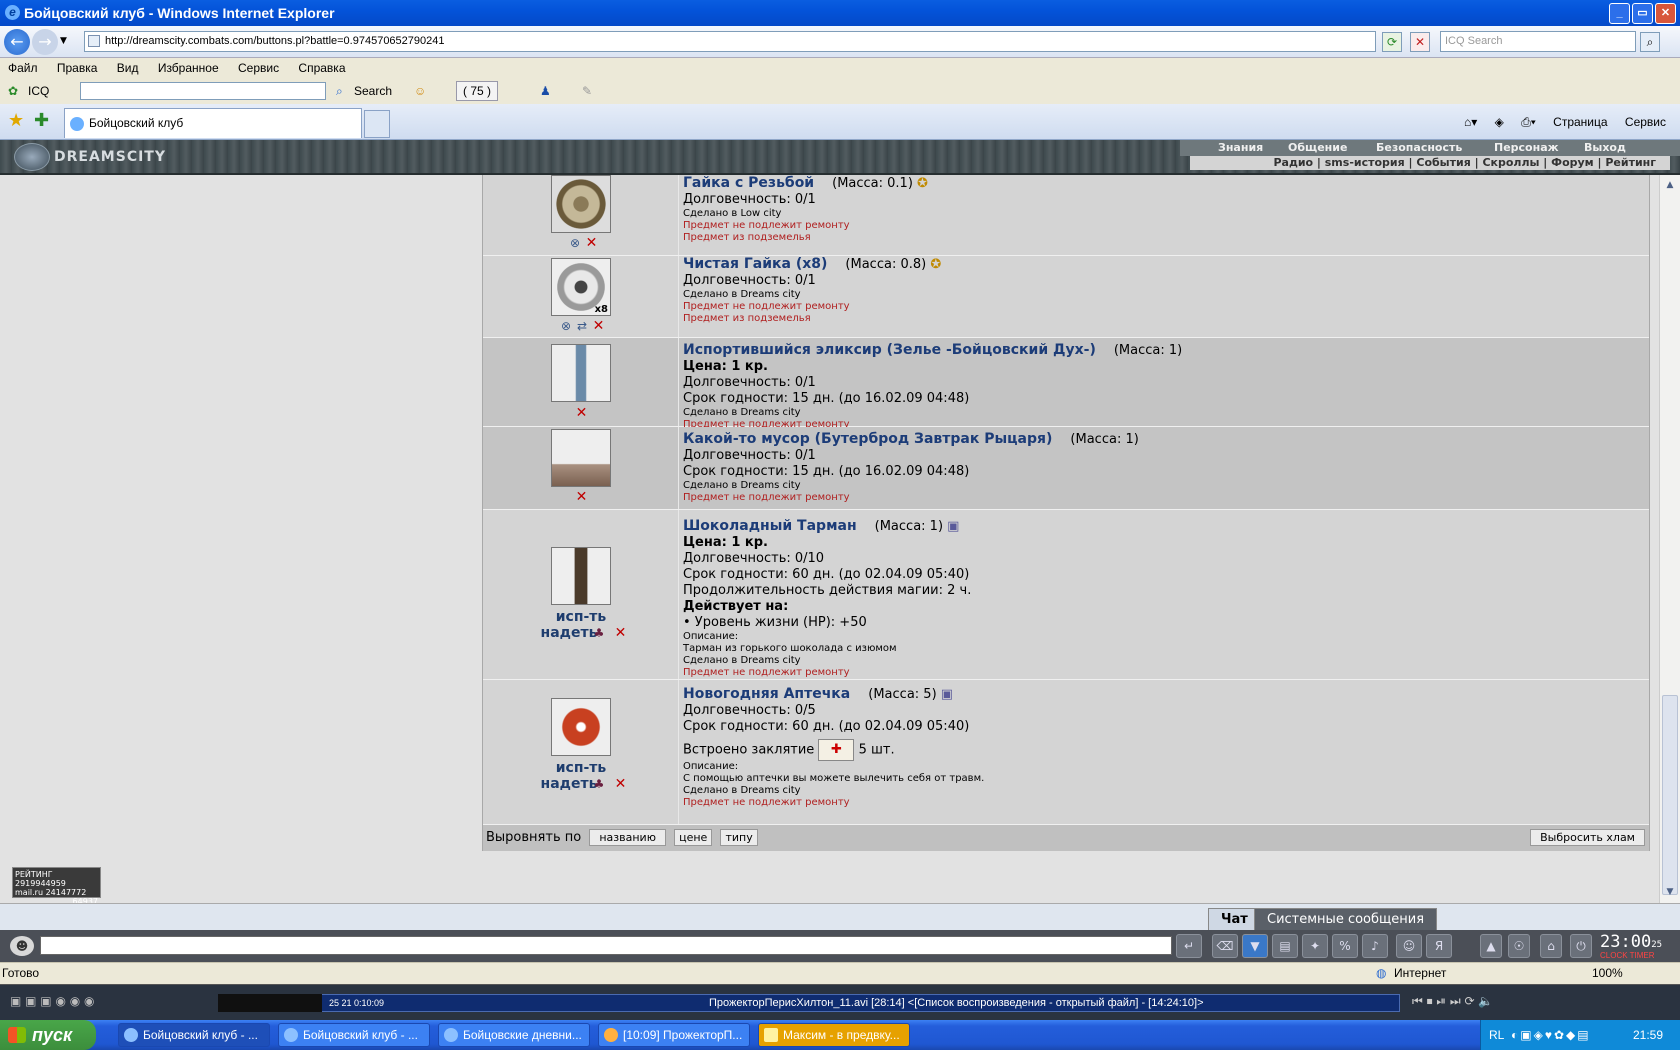 The height and width of the screenshot is (1050, 1680). I want to click on sort-by-type-button: типу, so click(739, 837).